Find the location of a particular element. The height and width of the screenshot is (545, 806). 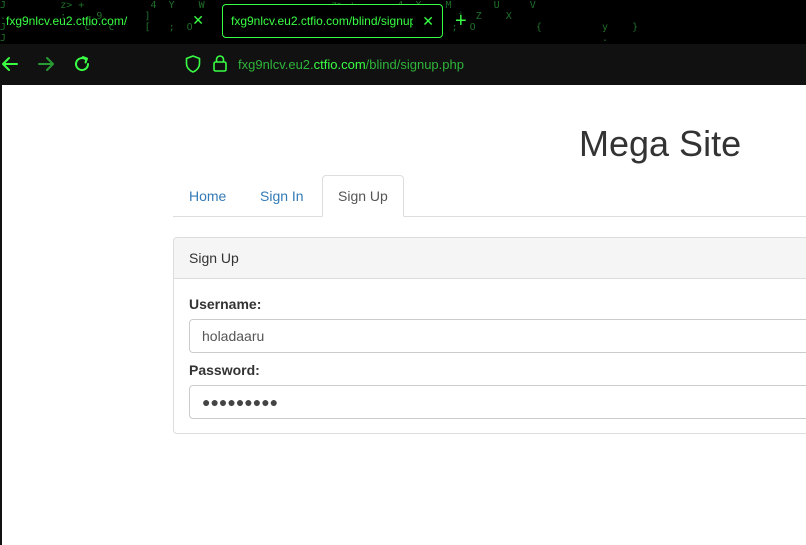

username-input: holadaaru is located at coordinates (497, 336).